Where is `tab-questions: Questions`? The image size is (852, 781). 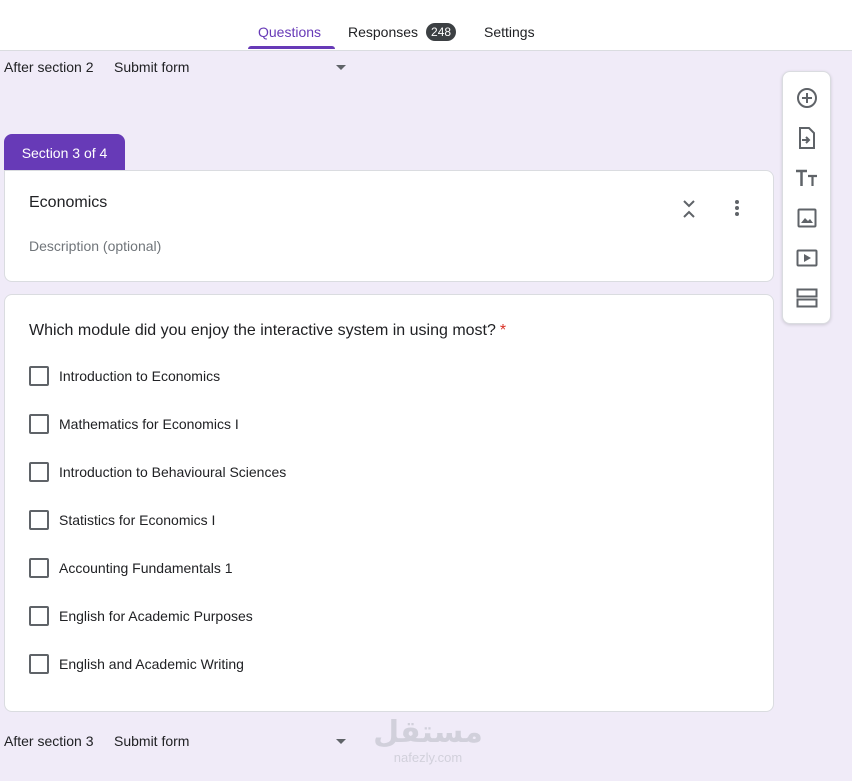 tab-questions: Questions is located at coordinates (289, 25).